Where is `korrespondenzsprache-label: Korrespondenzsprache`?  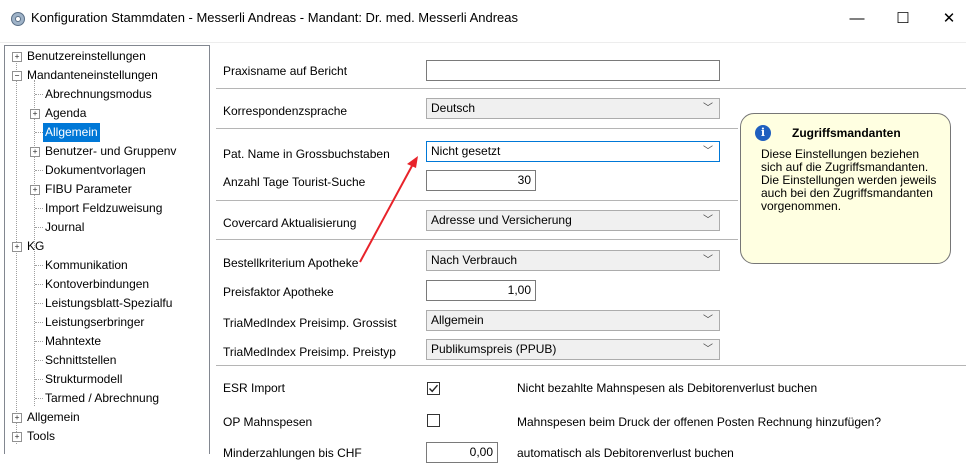
korrespondenzsprache-label: Korrespondenzsprache is located at coordinates (285, 111).